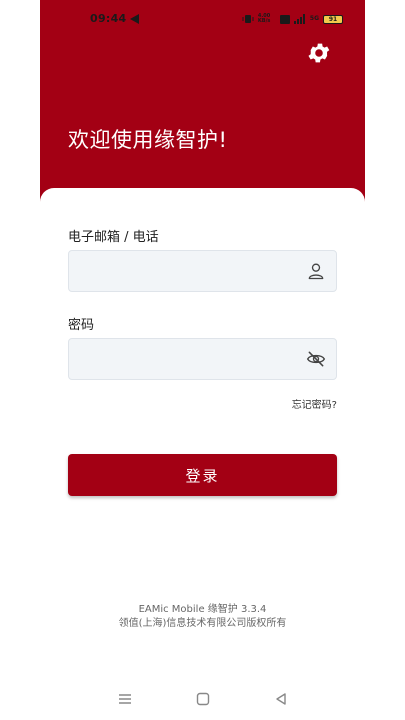  What do you see at coordinates (184, 271) in the screenshot?
I see `email-input` at bounding box center [184, 271].